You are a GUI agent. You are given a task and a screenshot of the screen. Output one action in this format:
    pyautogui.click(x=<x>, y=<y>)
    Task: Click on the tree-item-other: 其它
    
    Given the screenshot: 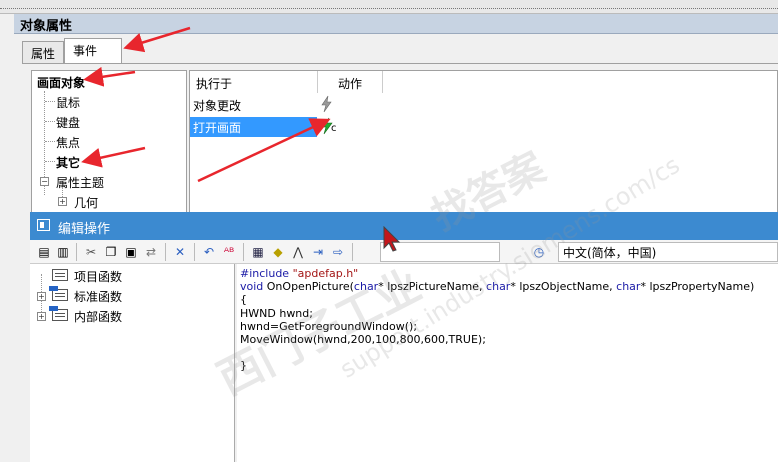 What is the action you would take?
    pyautogui.click(x=68, y=162)
    